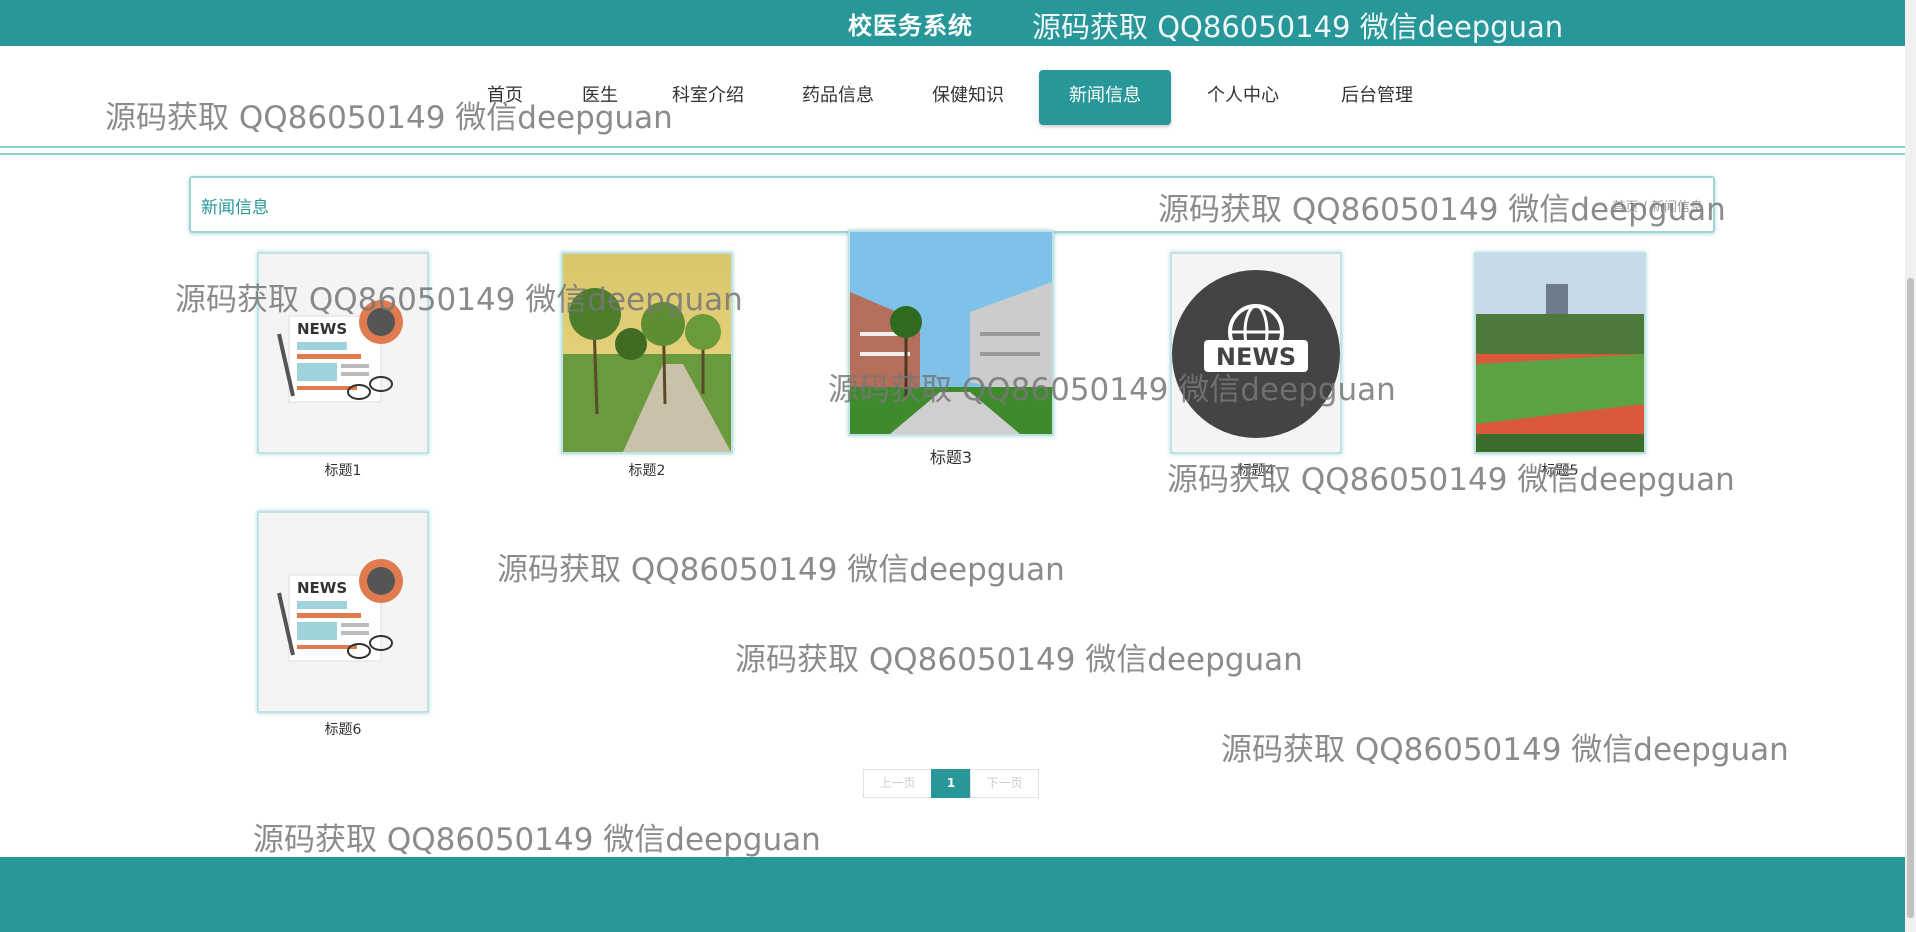 This screenshot has width=1916, height=932. Describe the element at coordinates (952, 894) in the screenshot. I see `footer-bar` at that location.